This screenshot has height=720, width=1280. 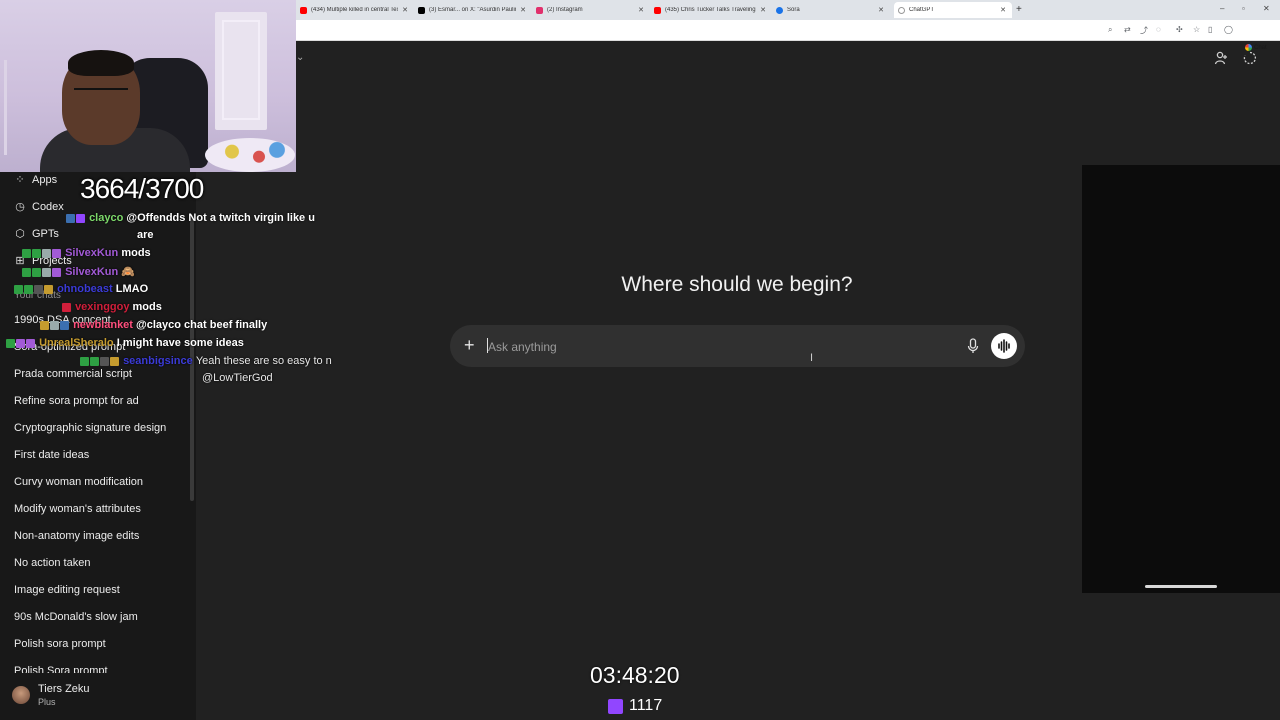 What do you see at coordinates (1228, 29) in the screenshot?
I see `profile-icon: ◯` at bounding box center [1228, 29].